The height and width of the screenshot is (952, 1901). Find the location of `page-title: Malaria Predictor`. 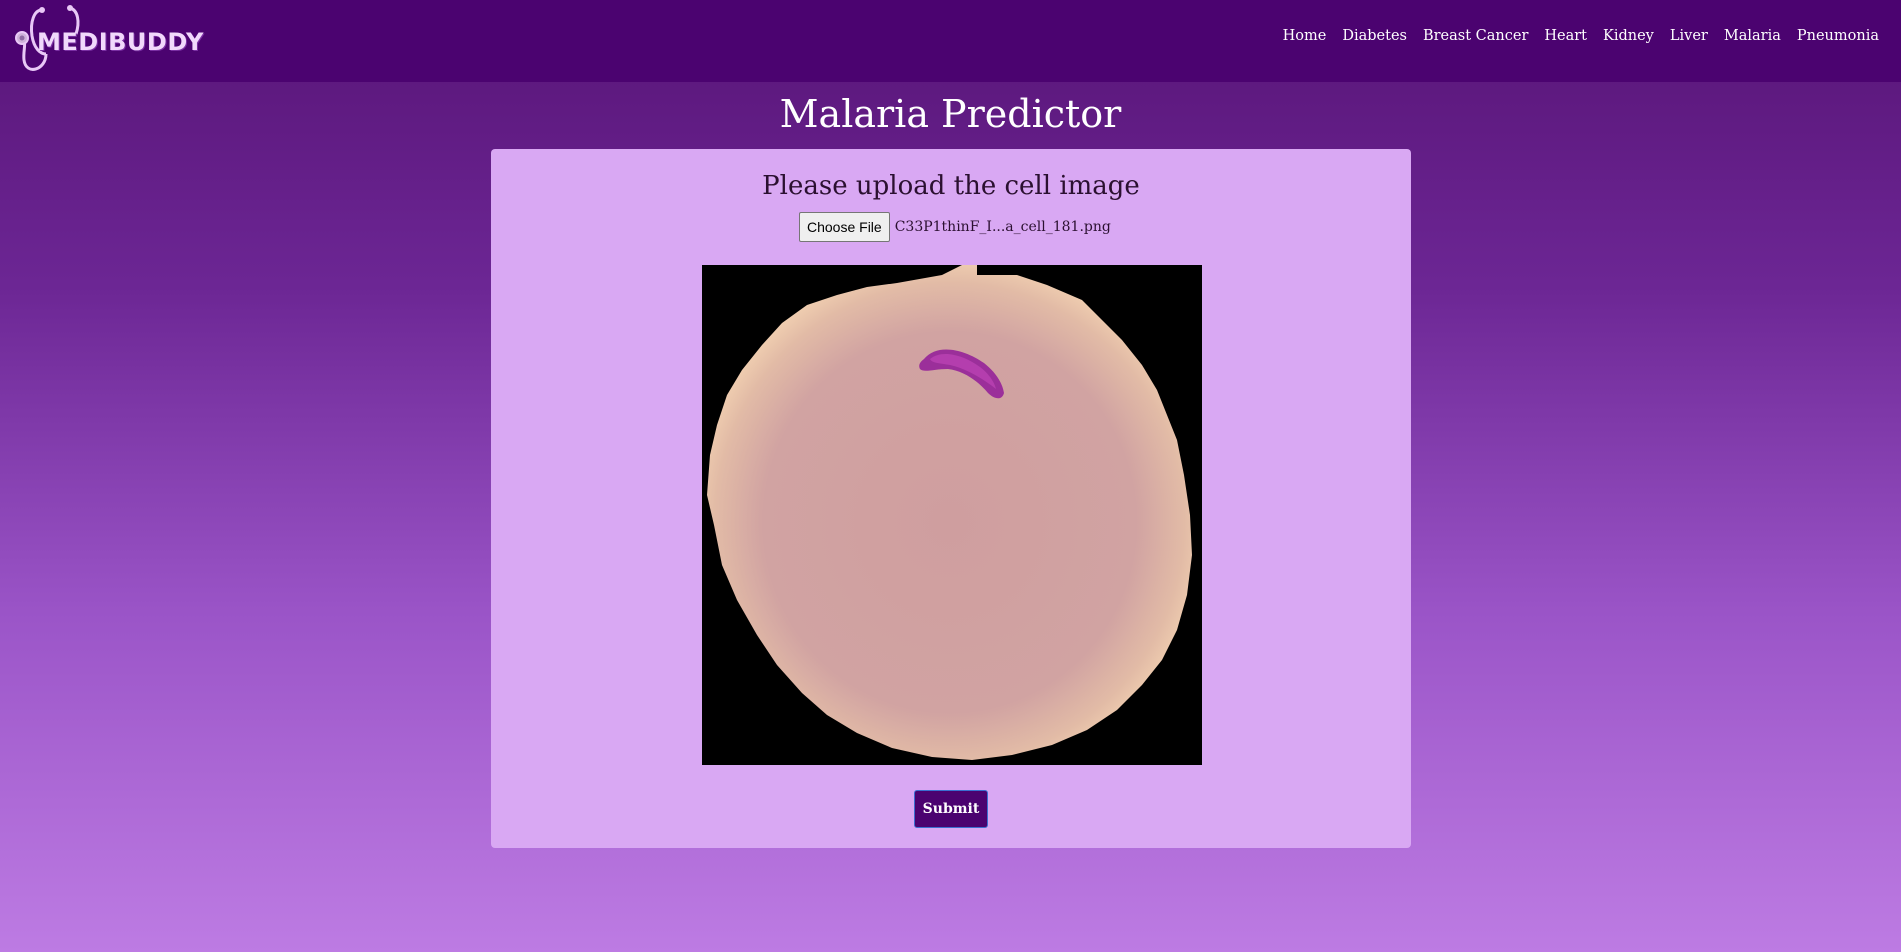

page-title: Malaria Predictor is located at coordinates (950, 114).